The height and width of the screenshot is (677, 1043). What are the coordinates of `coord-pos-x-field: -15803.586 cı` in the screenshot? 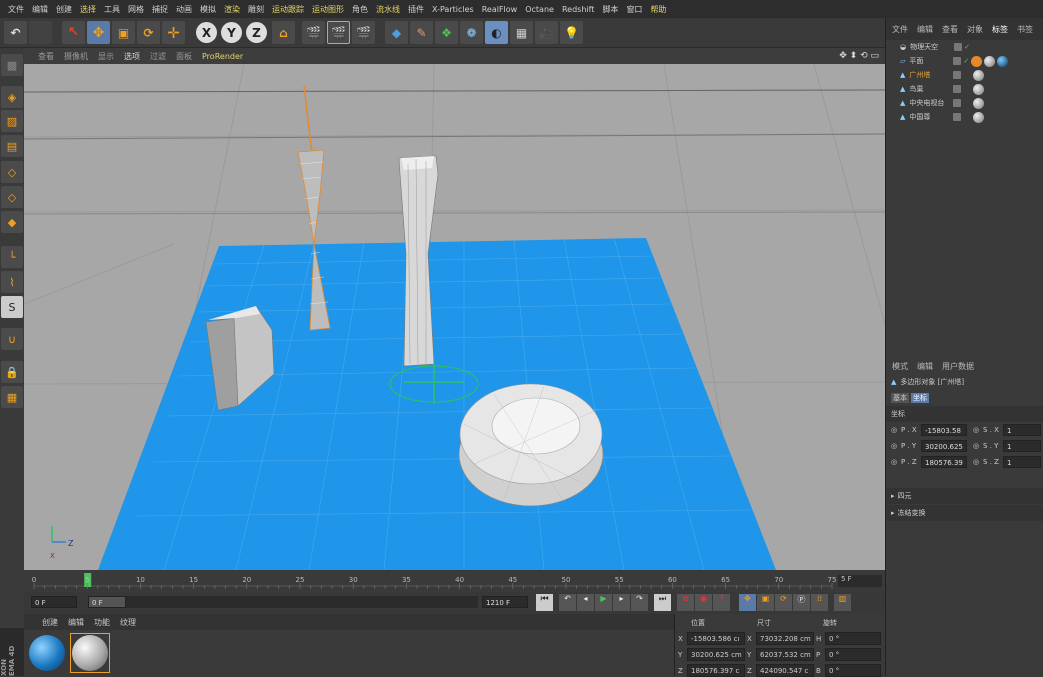 It's located at (716, 638).